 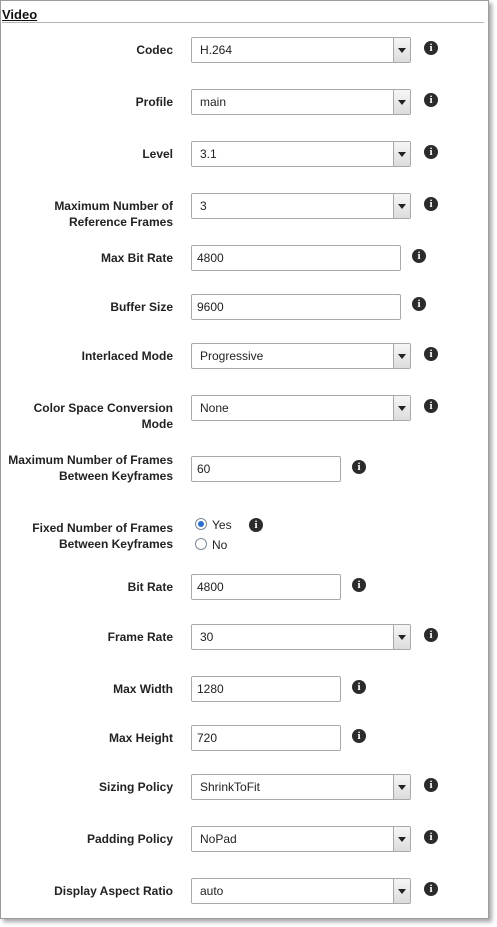 What do you see at coordinates (135, 787) in the screenshot?
I see `sizing-policy-label: Sizing Policy` at bounding box center [135, 787].